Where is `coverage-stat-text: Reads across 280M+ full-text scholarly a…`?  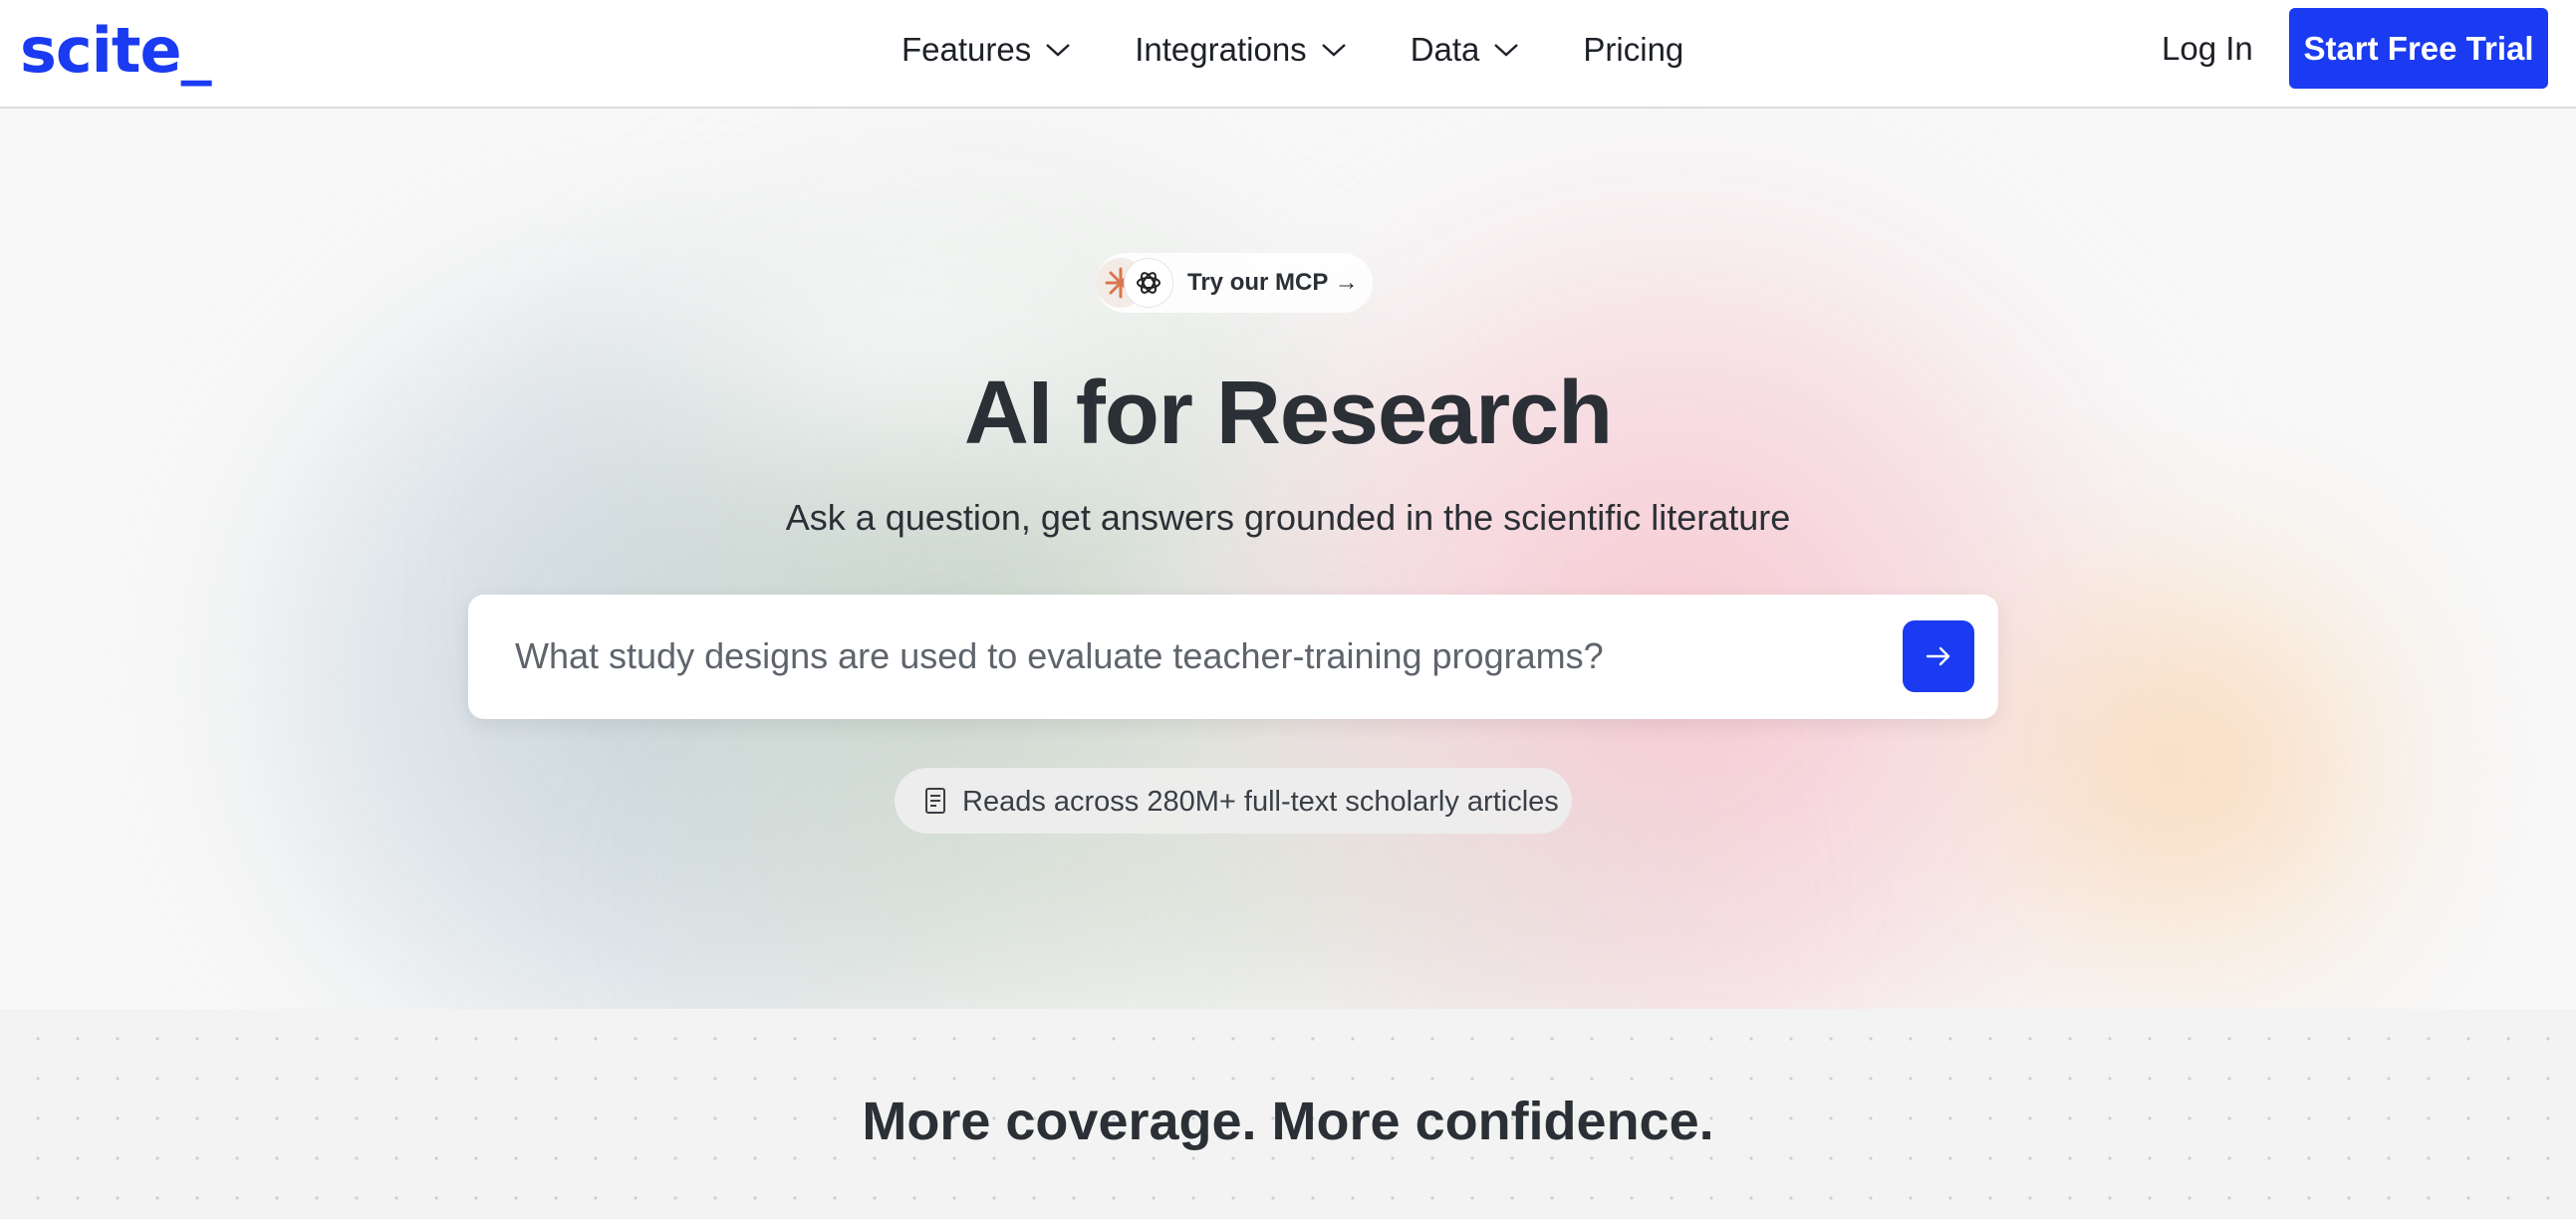
coverage-stat-text: Reads across 280M+ full-text scholarly a… is located at coordinates (1260, 802).